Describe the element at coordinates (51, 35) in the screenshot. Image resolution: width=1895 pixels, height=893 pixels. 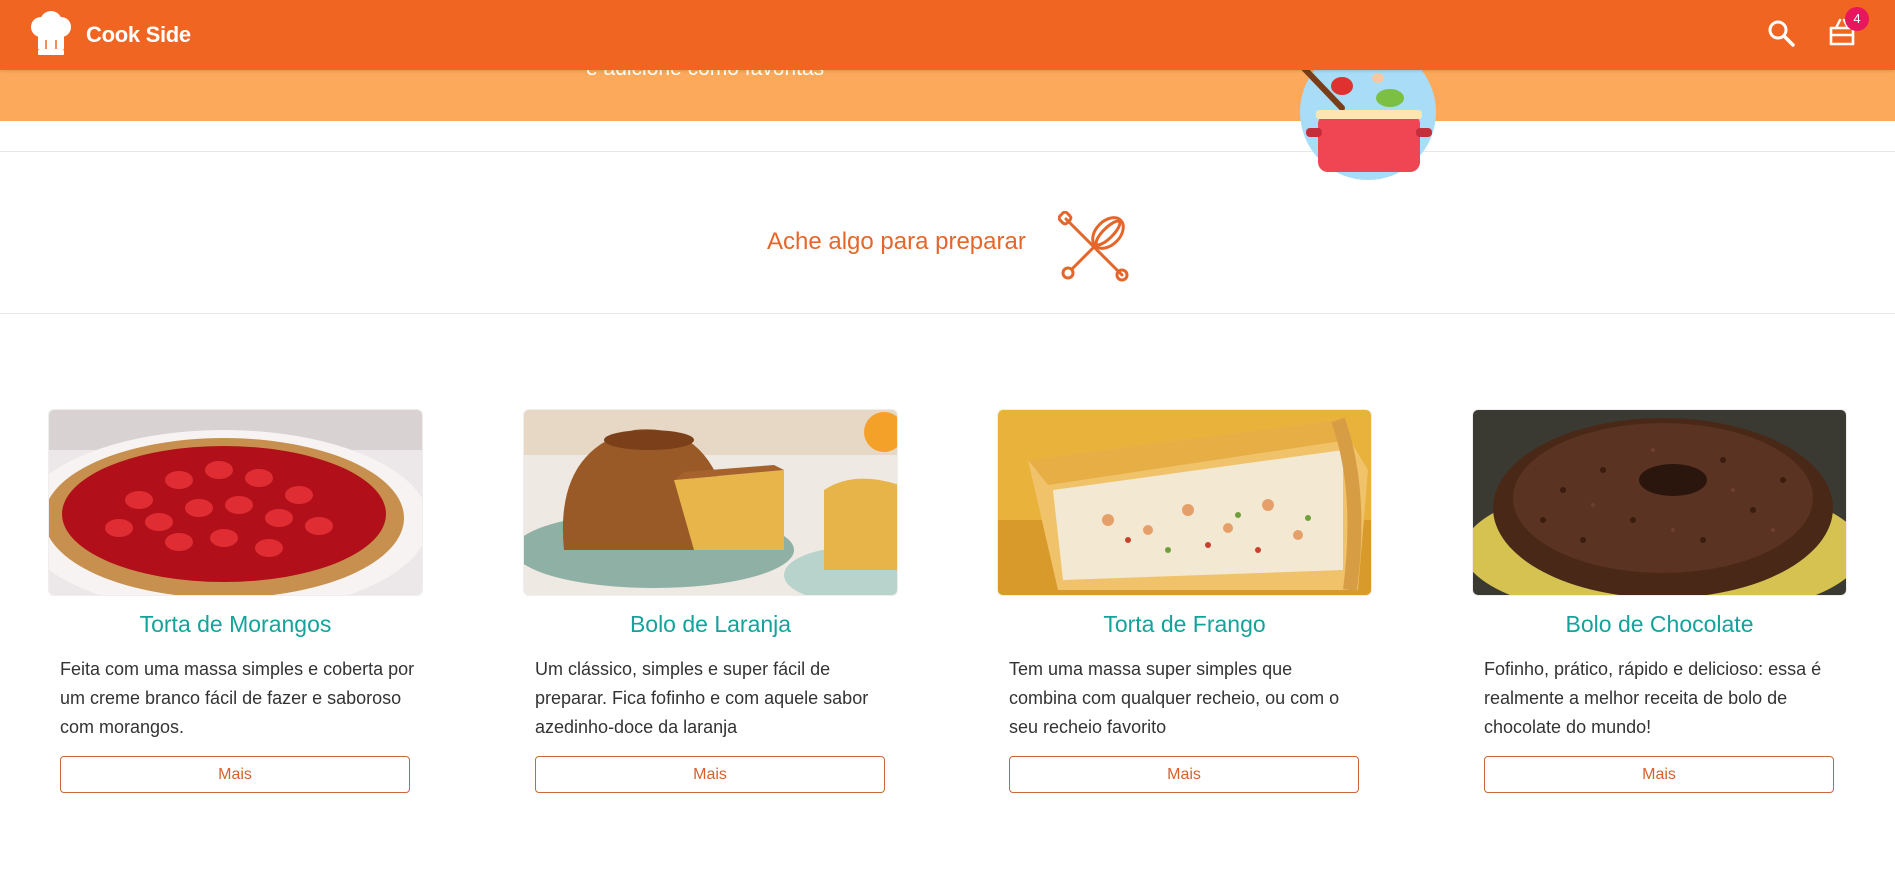
I see `chef-hat-icon` at that location.